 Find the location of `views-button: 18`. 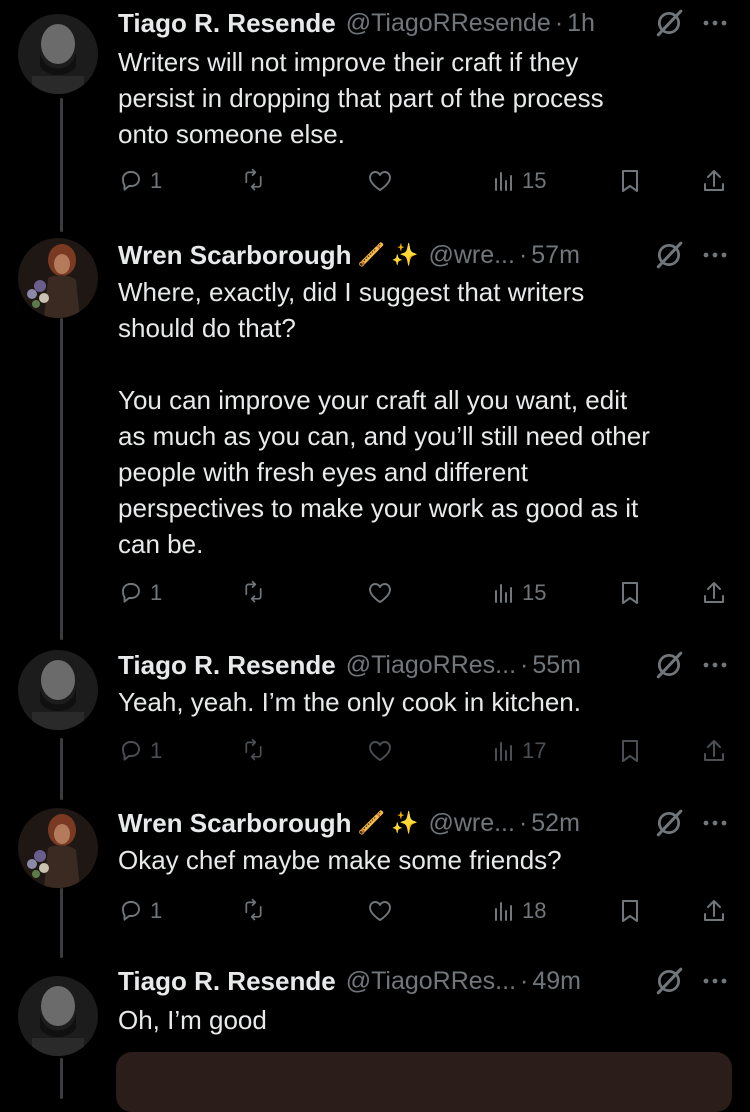

views-button: 18 is located at coordinates (518, 911).